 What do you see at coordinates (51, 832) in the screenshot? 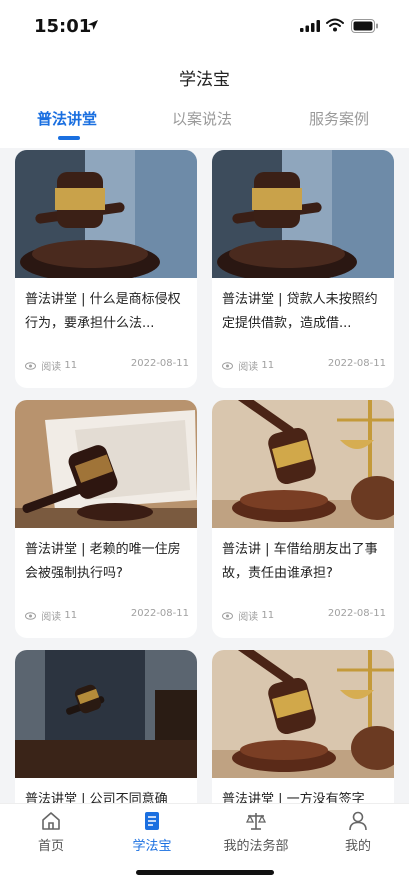
I see `nav-item-home: 首页` at bounding box center [51, 832].